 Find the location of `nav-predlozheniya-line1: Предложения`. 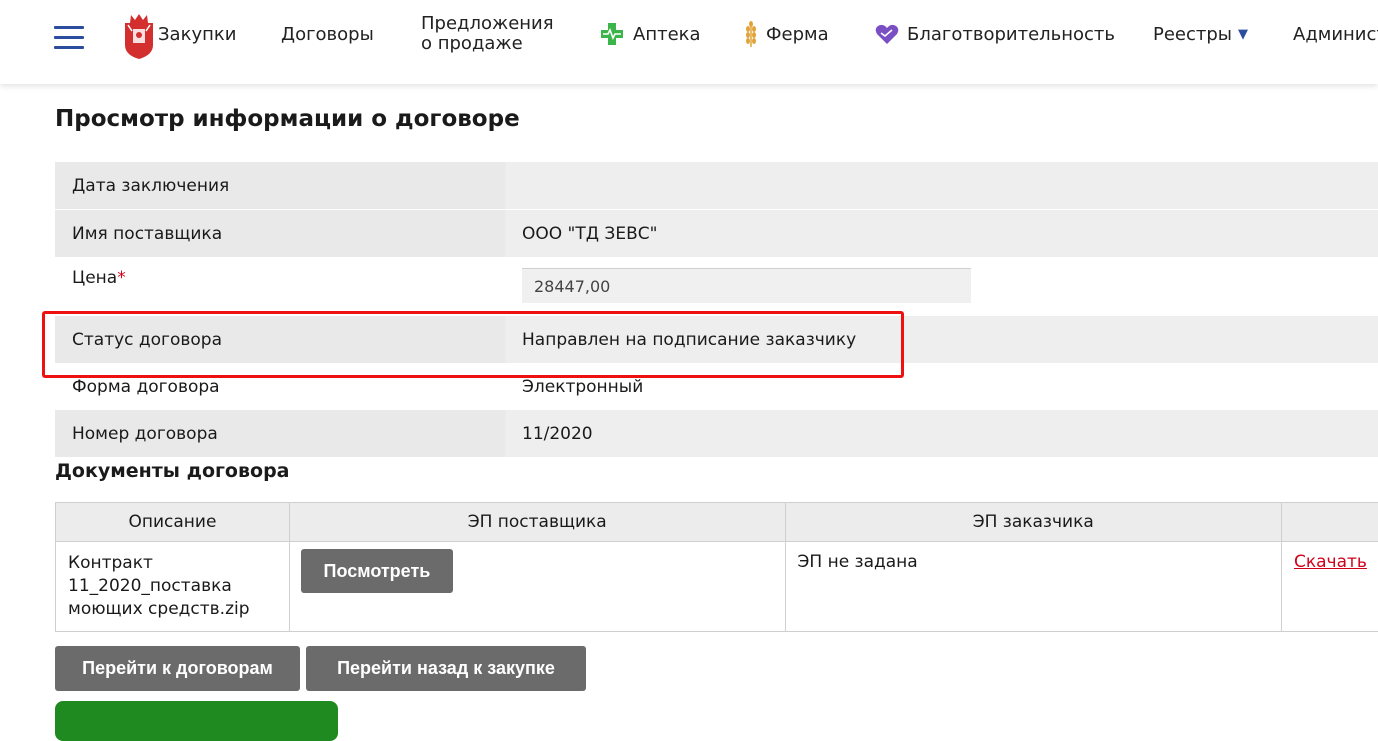

nav-predlozheniya-line1: Предложения is located at coordinates (487, 24).